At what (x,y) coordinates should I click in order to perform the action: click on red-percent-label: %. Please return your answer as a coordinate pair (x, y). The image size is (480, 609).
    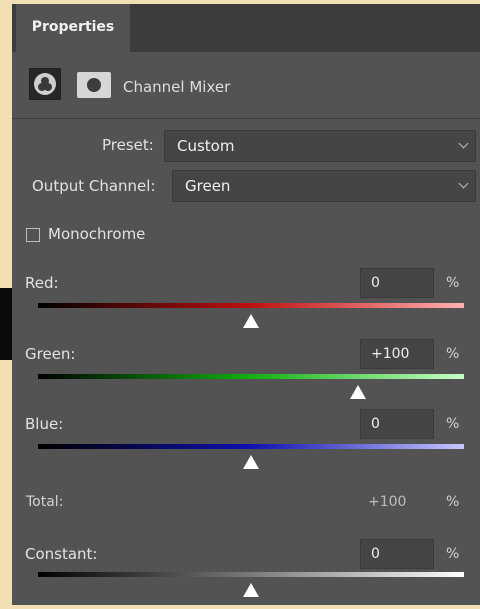
    Looking at the image, I should click on (453, 283).